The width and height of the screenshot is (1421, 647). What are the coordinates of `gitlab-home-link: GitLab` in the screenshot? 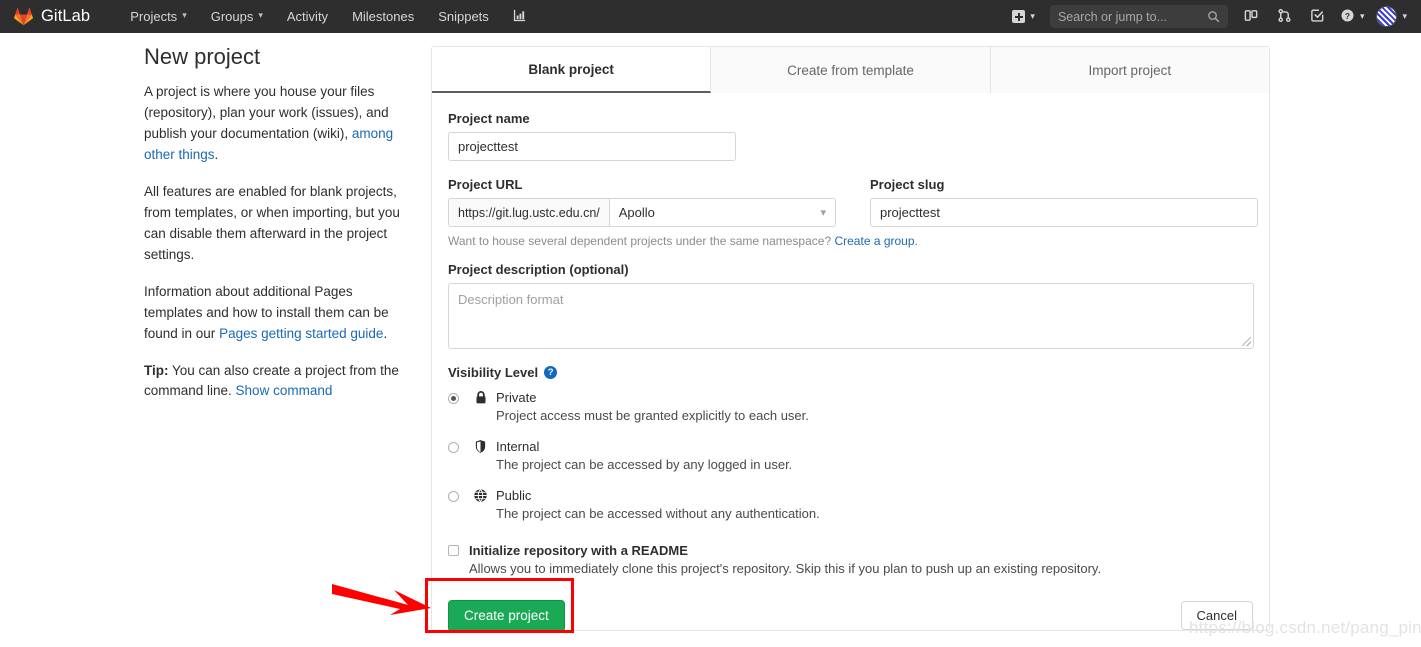 It's located at (48, 16).